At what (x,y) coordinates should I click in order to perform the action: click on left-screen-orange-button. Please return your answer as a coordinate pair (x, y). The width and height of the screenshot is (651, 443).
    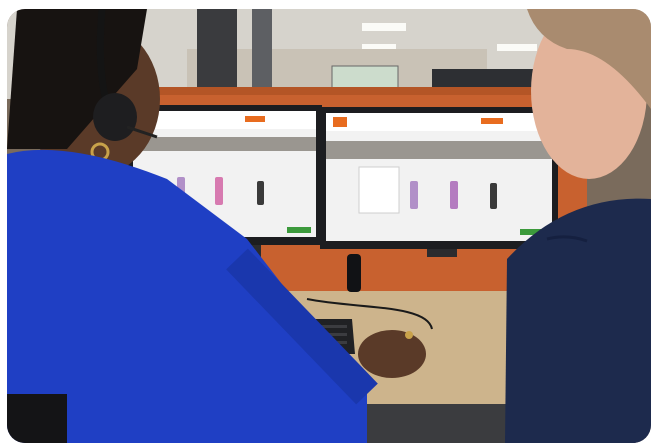
    Looking at the image, I should click on (255, 119).